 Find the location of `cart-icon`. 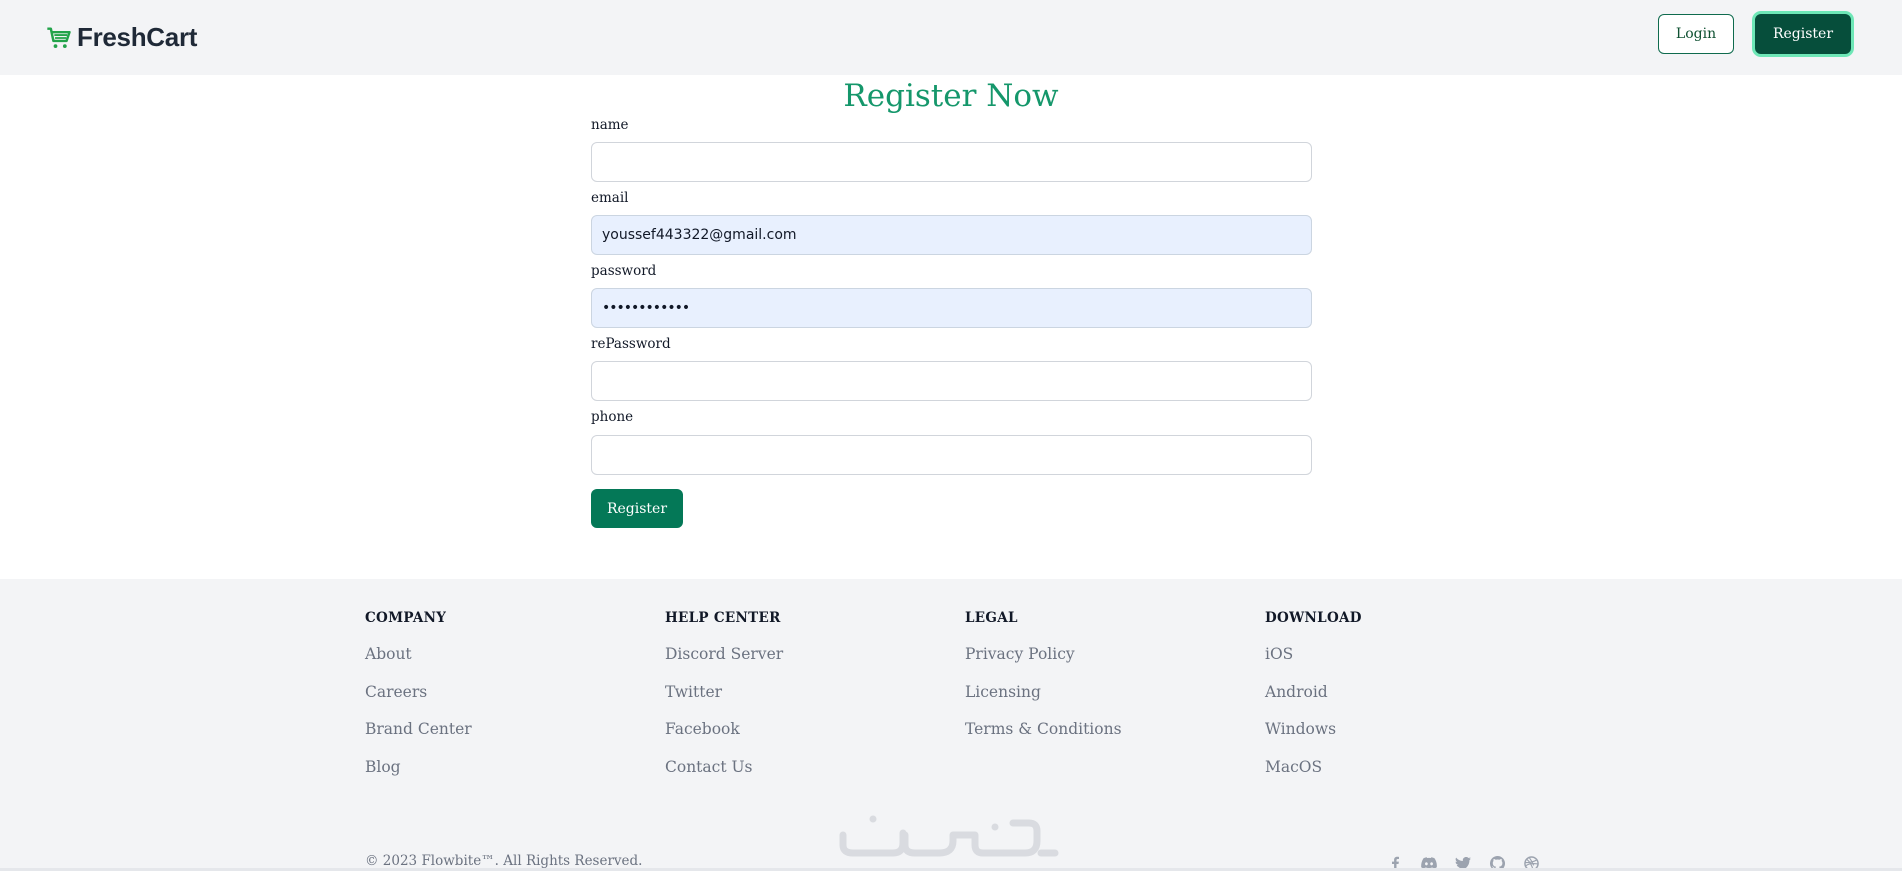

cart-icon is located at coordinates (59, 37).